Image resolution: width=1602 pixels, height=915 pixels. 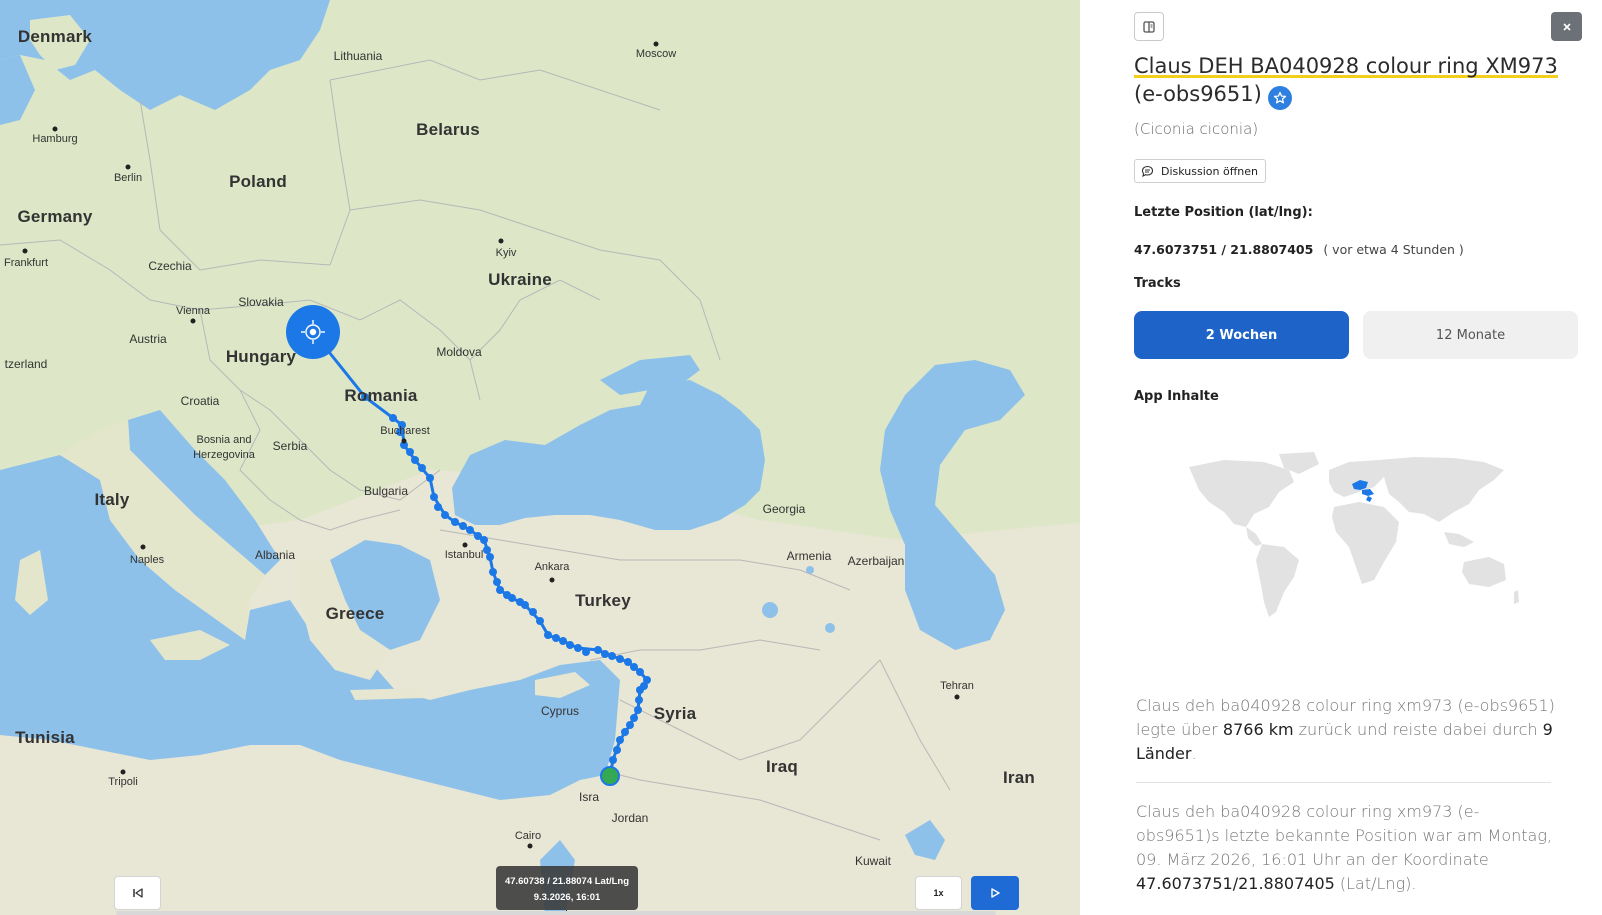 I want to click on map-label: Bulgaria, so click(x=386, y=491).